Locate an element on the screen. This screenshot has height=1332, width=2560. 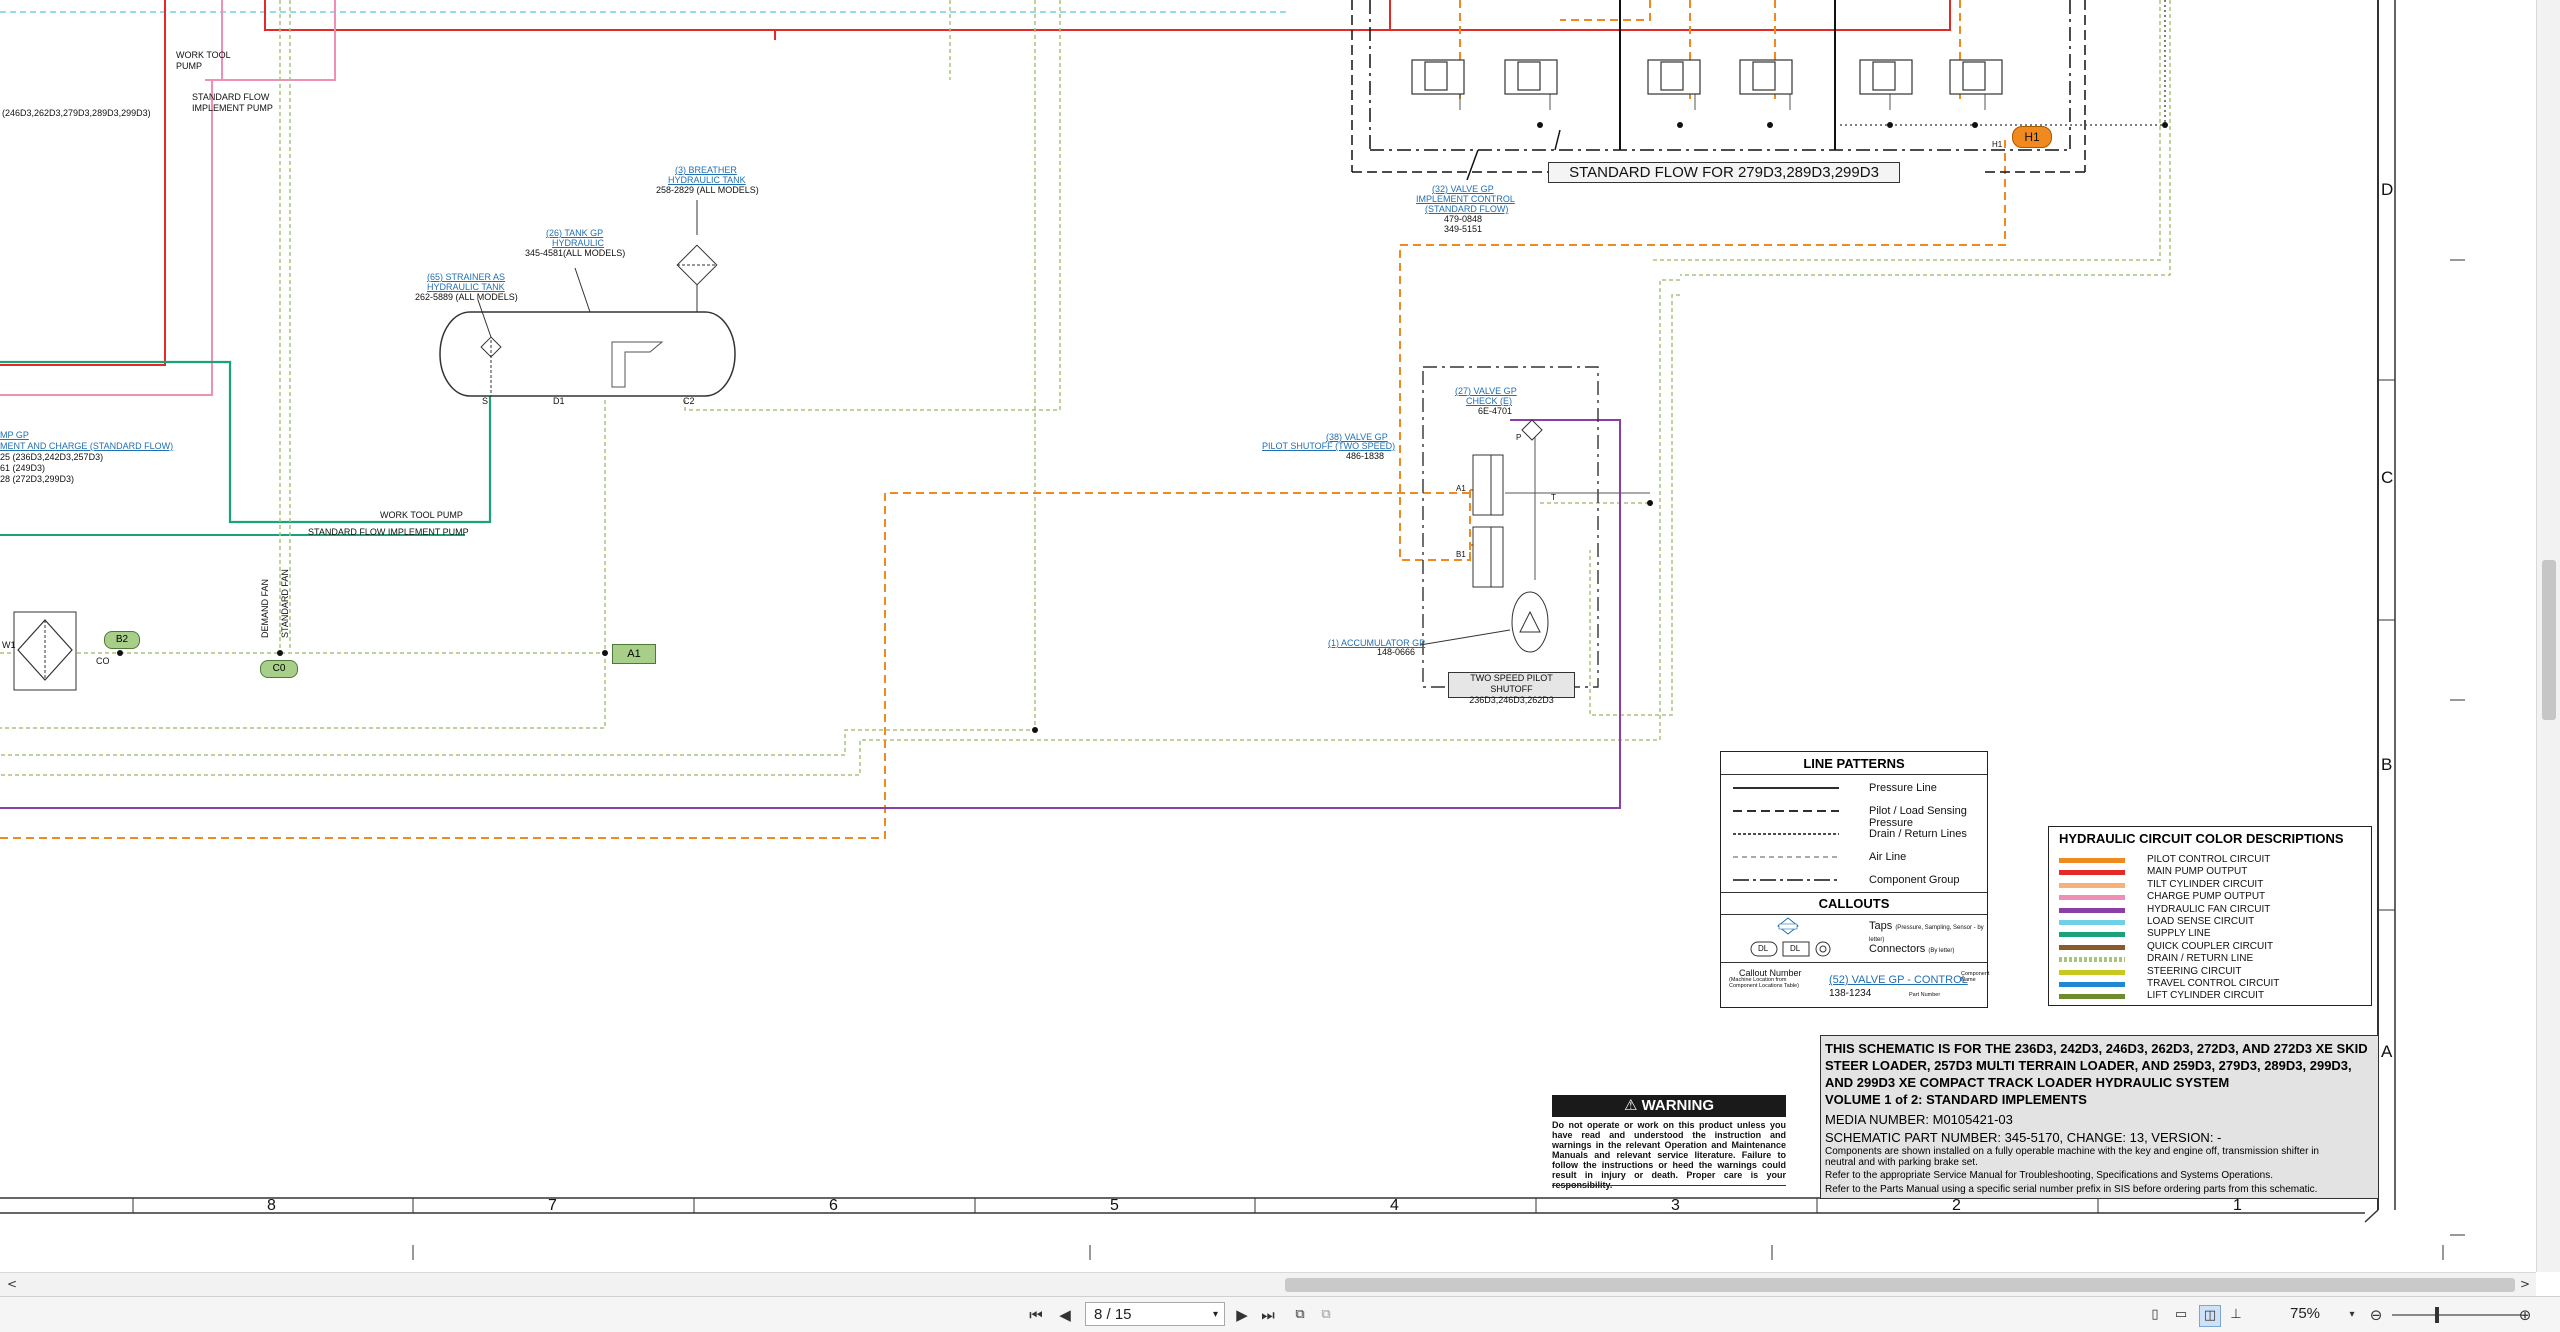
models-label: (246D3,262D3,279D3,289D3,299D3) is located at coordinates (76, 113).